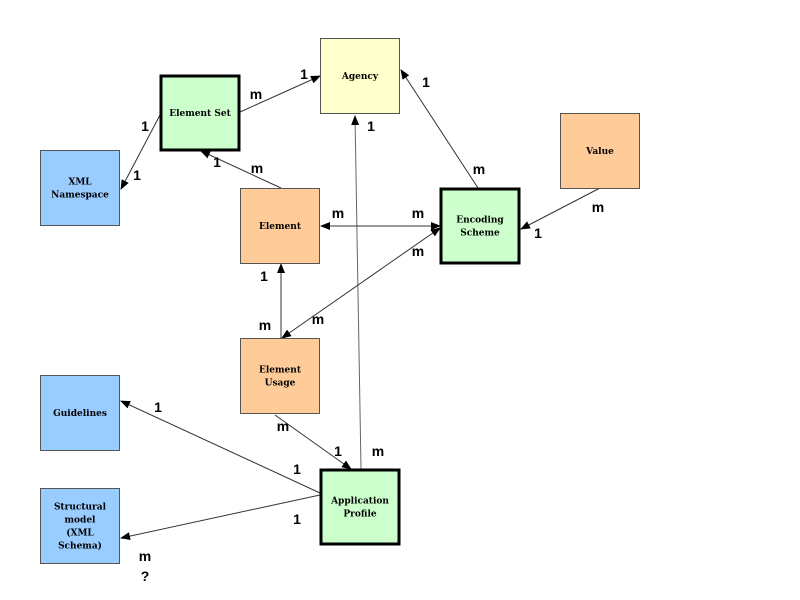 This screenshot has width=800, height=600. Describe the element at coordinates (560, 208) in the screenshot. I see `edge-value-to-encoding-scheme` at that location.